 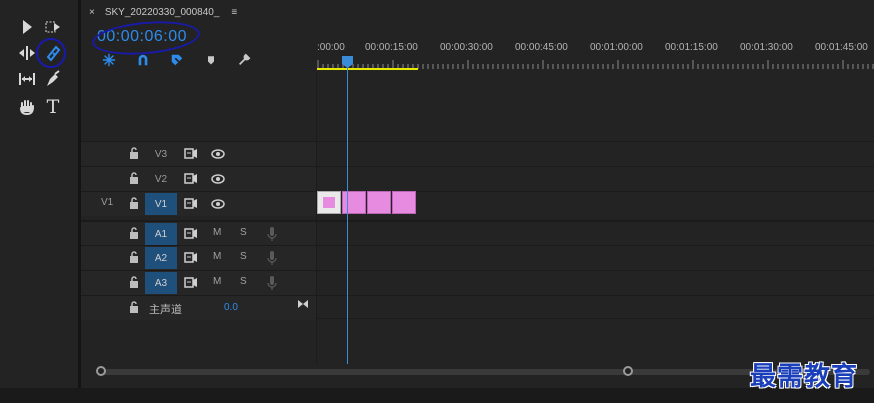 What do you see at coordinates (53, 27) in the screenshot?
I see `track-select-tool-icon` at bounding box center [53, 27].